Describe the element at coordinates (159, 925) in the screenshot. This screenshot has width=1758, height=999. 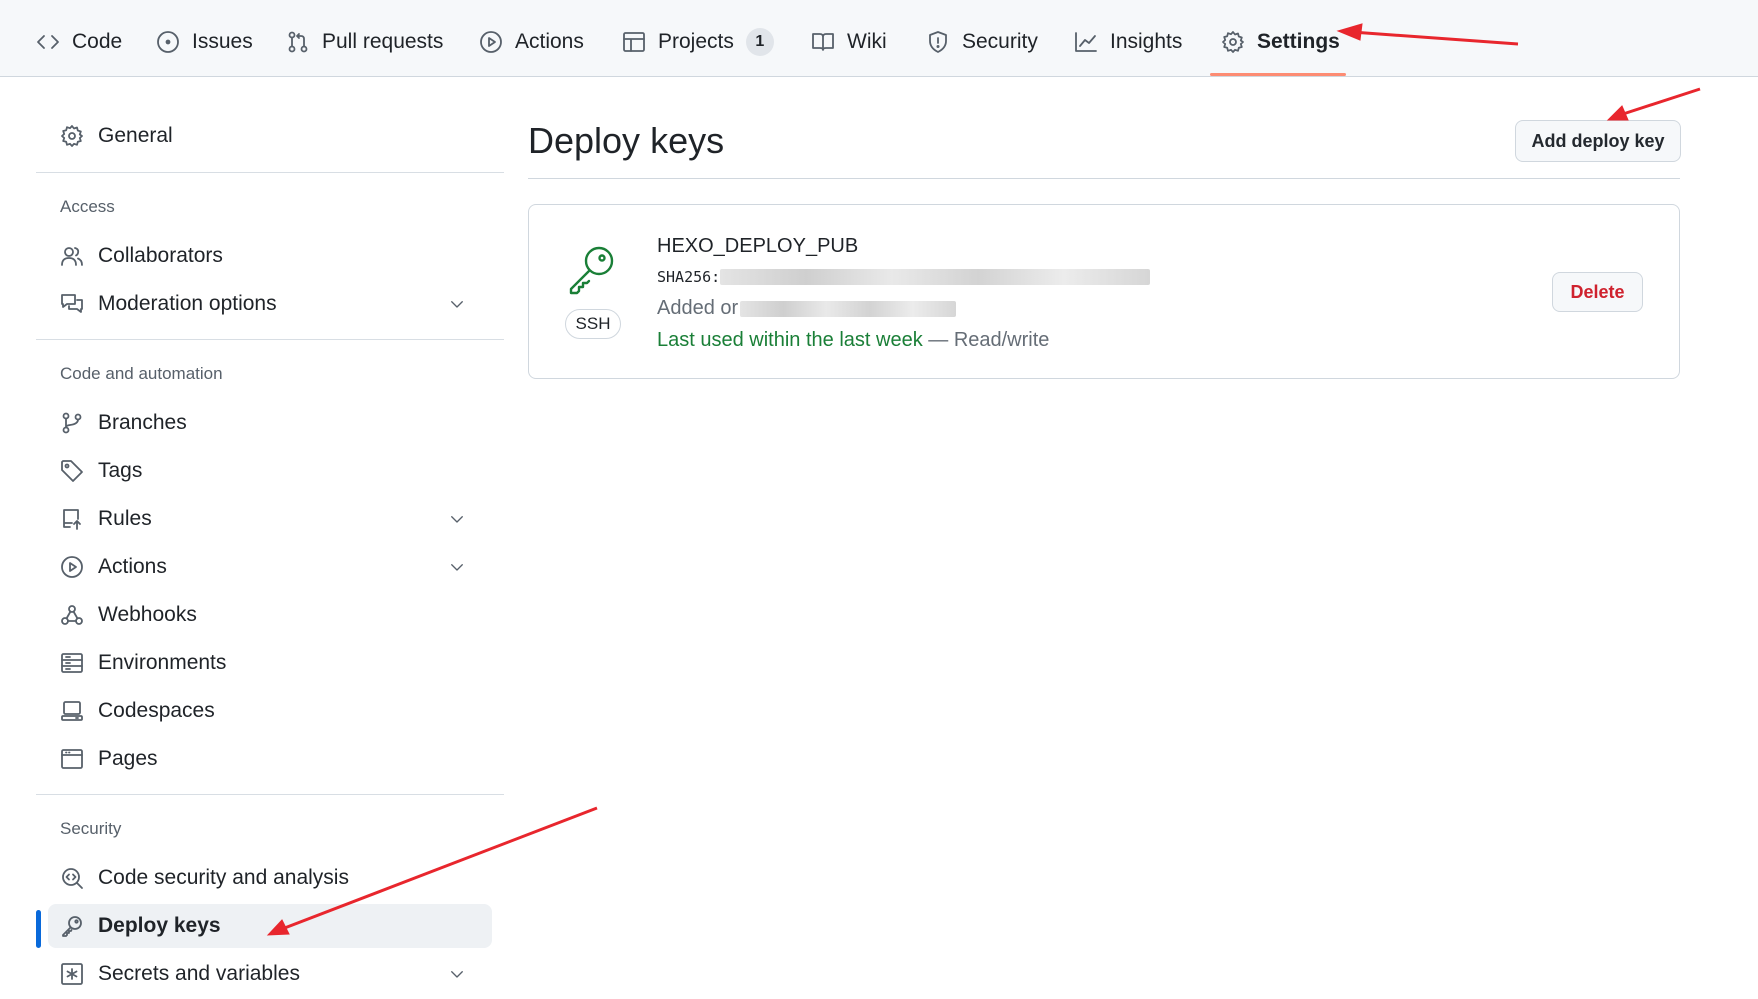
I see `sidebar-item-label: Deploy keys` at that location.